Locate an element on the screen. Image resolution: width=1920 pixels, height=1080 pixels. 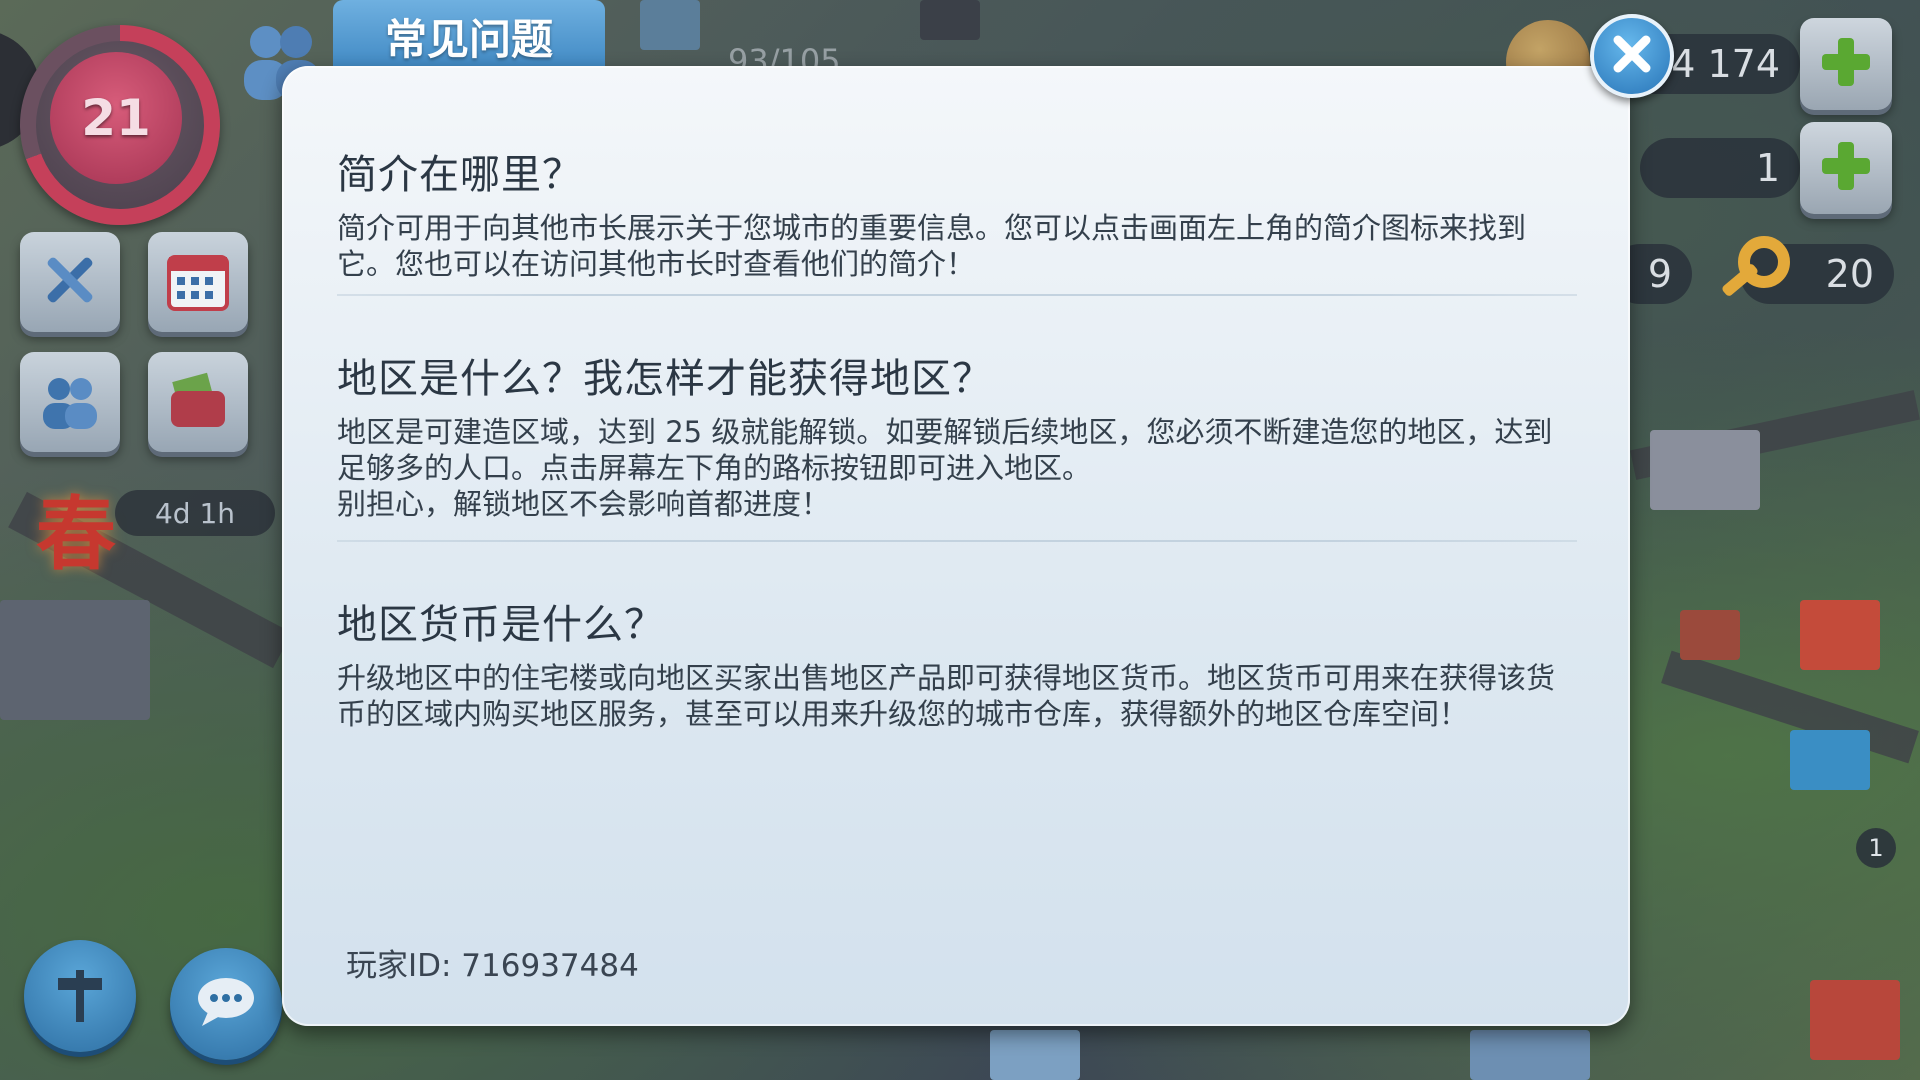
add-simcash-button is located at coordinates (1846, 168).